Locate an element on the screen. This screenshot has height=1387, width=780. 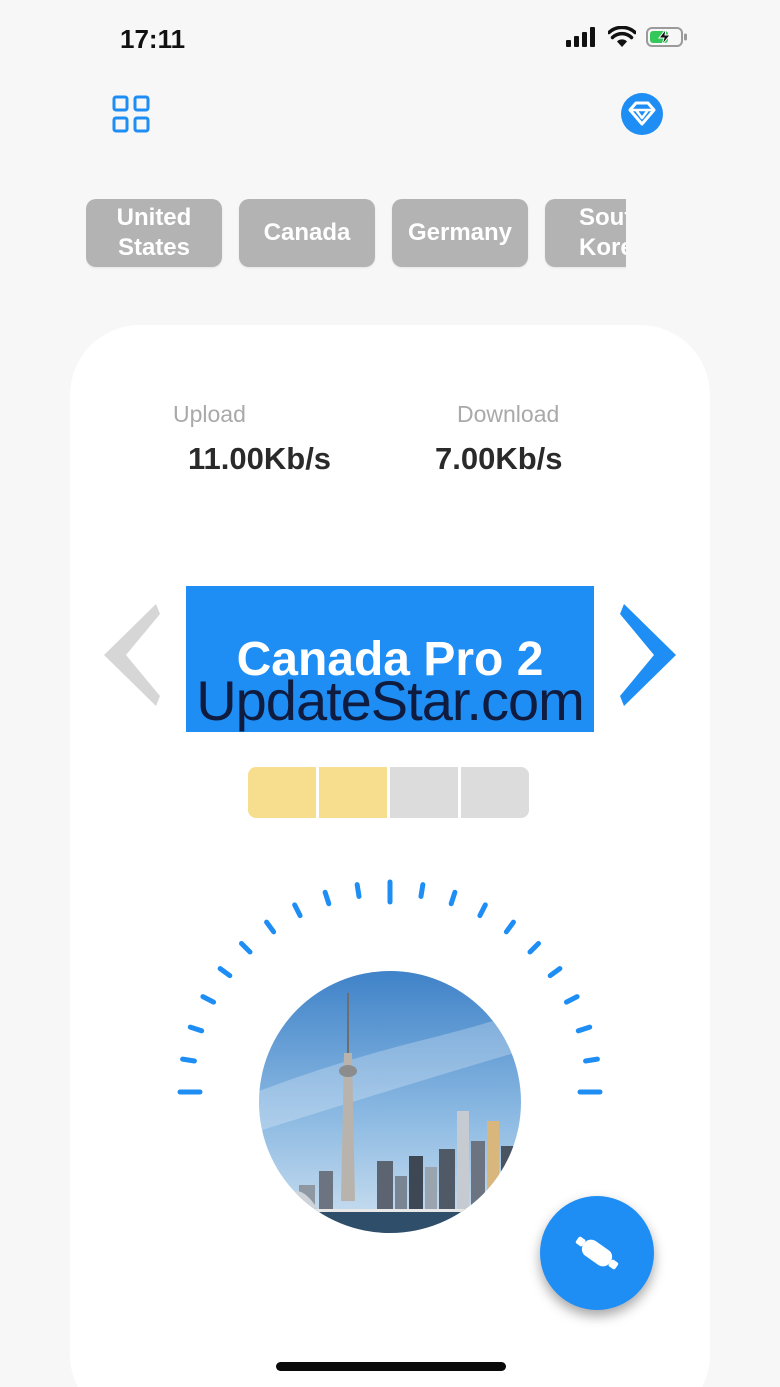
chevron-left-icon is located at coordinates (132, 655).